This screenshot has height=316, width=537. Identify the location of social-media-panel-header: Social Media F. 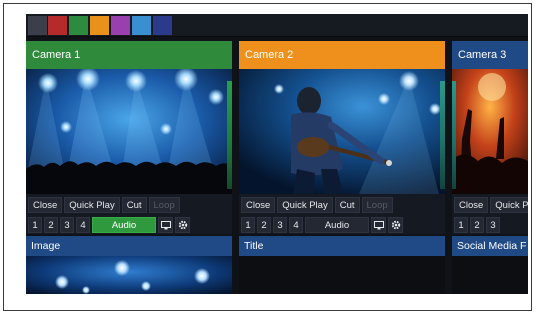
(490, 246).